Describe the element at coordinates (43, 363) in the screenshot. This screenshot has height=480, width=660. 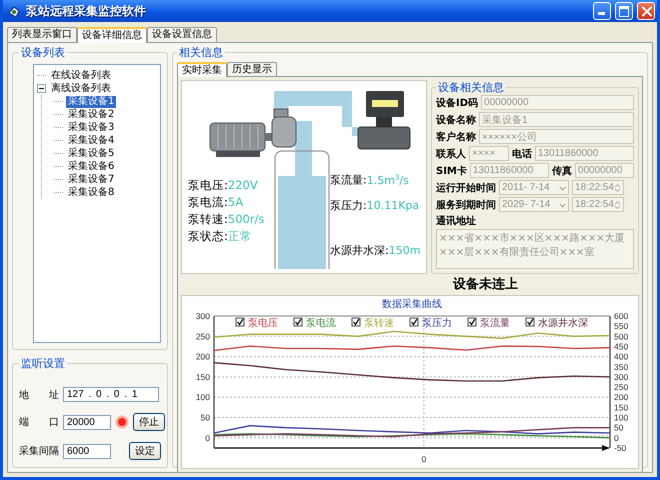
I see `group-title: 监听设置` at that location.